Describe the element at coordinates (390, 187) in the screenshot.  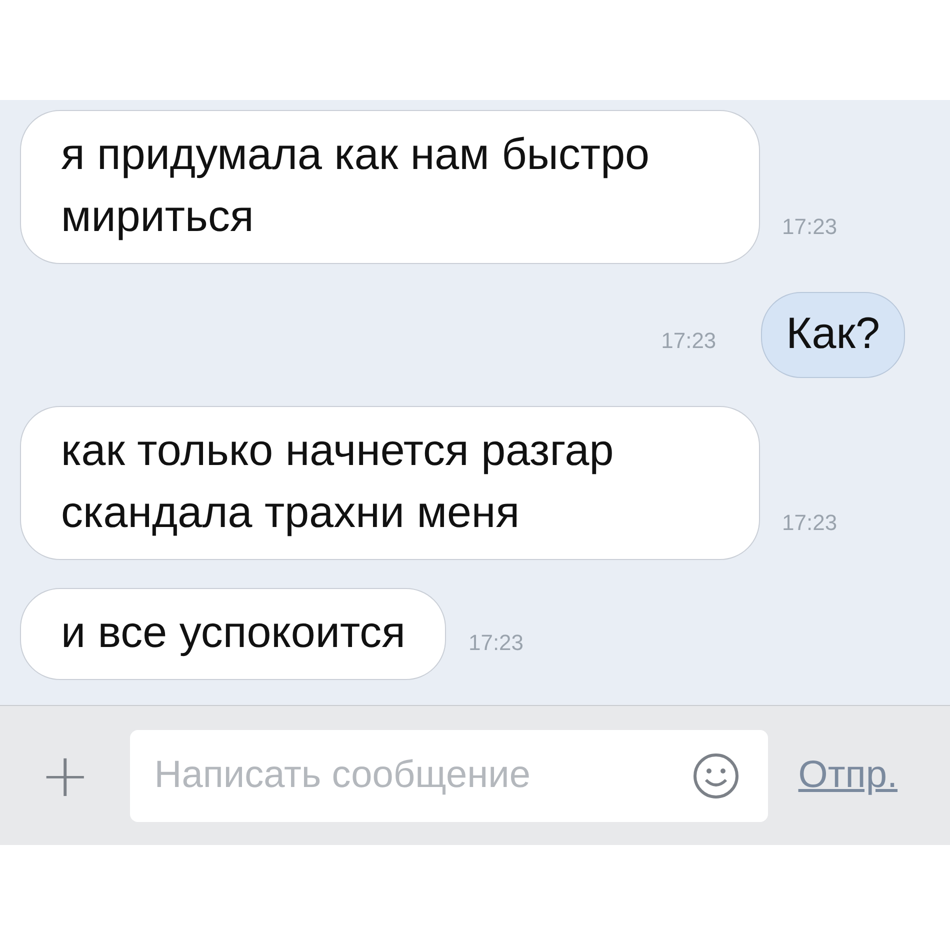
I see `message-bubble: я придумала как нам быстро мириться` at that location.